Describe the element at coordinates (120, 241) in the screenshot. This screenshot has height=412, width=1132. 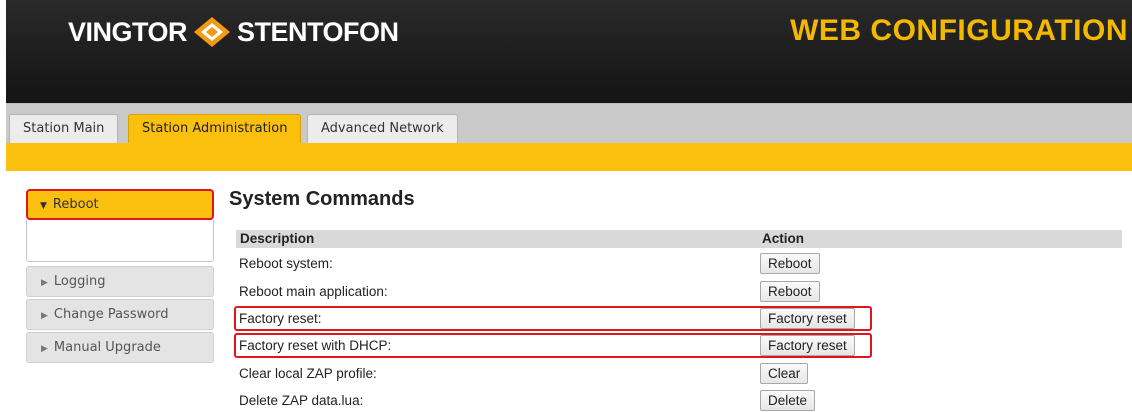
I see `sidebar-submenu-panel` at that location.